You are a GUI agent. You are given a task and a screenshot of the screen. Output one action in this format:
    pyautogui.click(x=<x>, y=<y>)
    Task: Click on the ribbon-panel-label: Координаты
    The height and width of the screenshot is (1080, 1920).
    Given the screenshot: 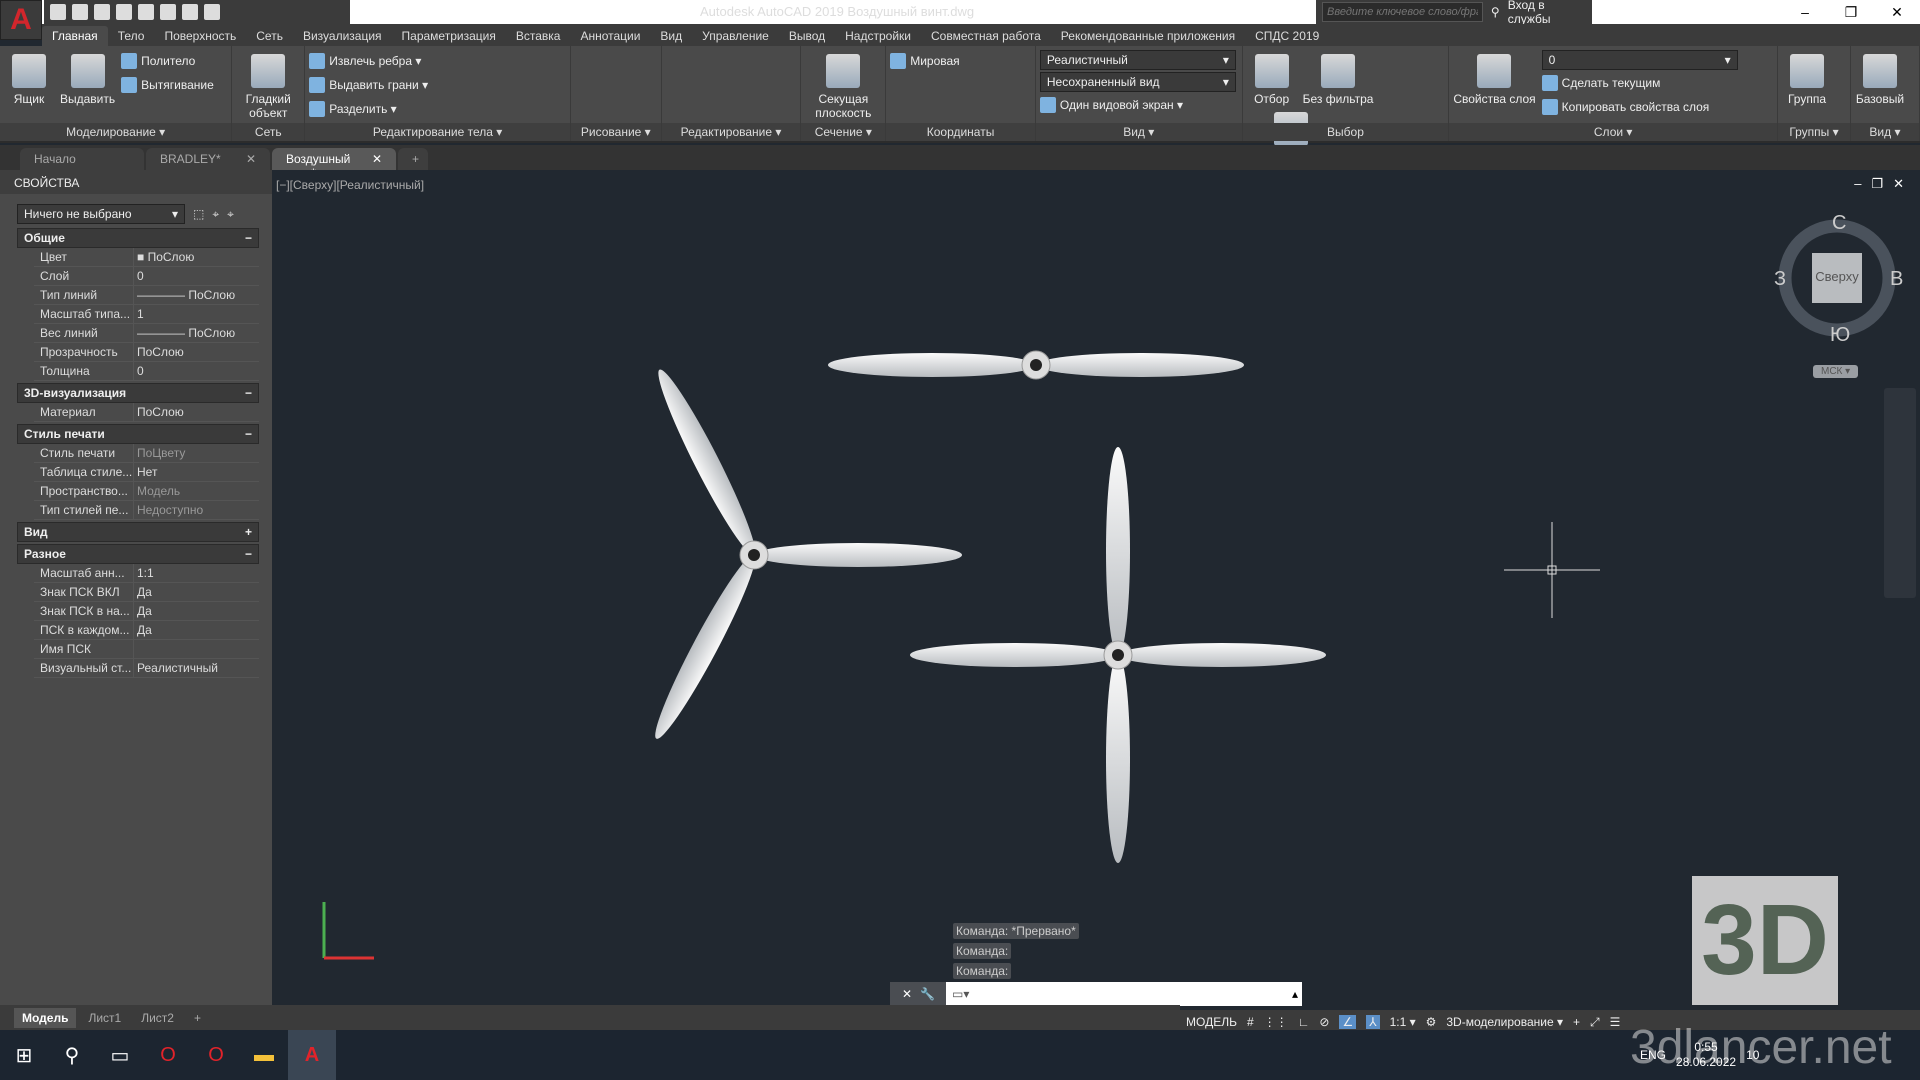 What is the action you would take?
    pyautogui.click(x=960, y=132)
    